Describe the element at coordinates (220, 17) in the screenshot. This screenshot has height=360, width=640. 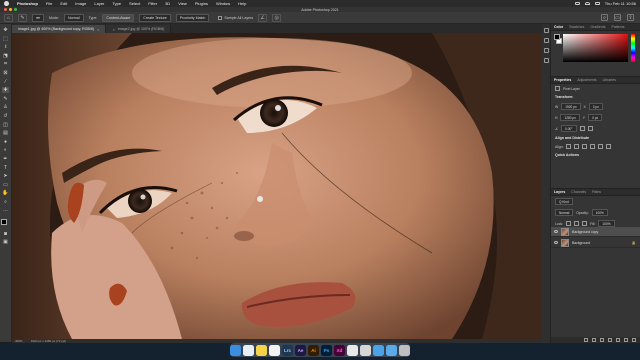
I see `checkbox-box` at that location.